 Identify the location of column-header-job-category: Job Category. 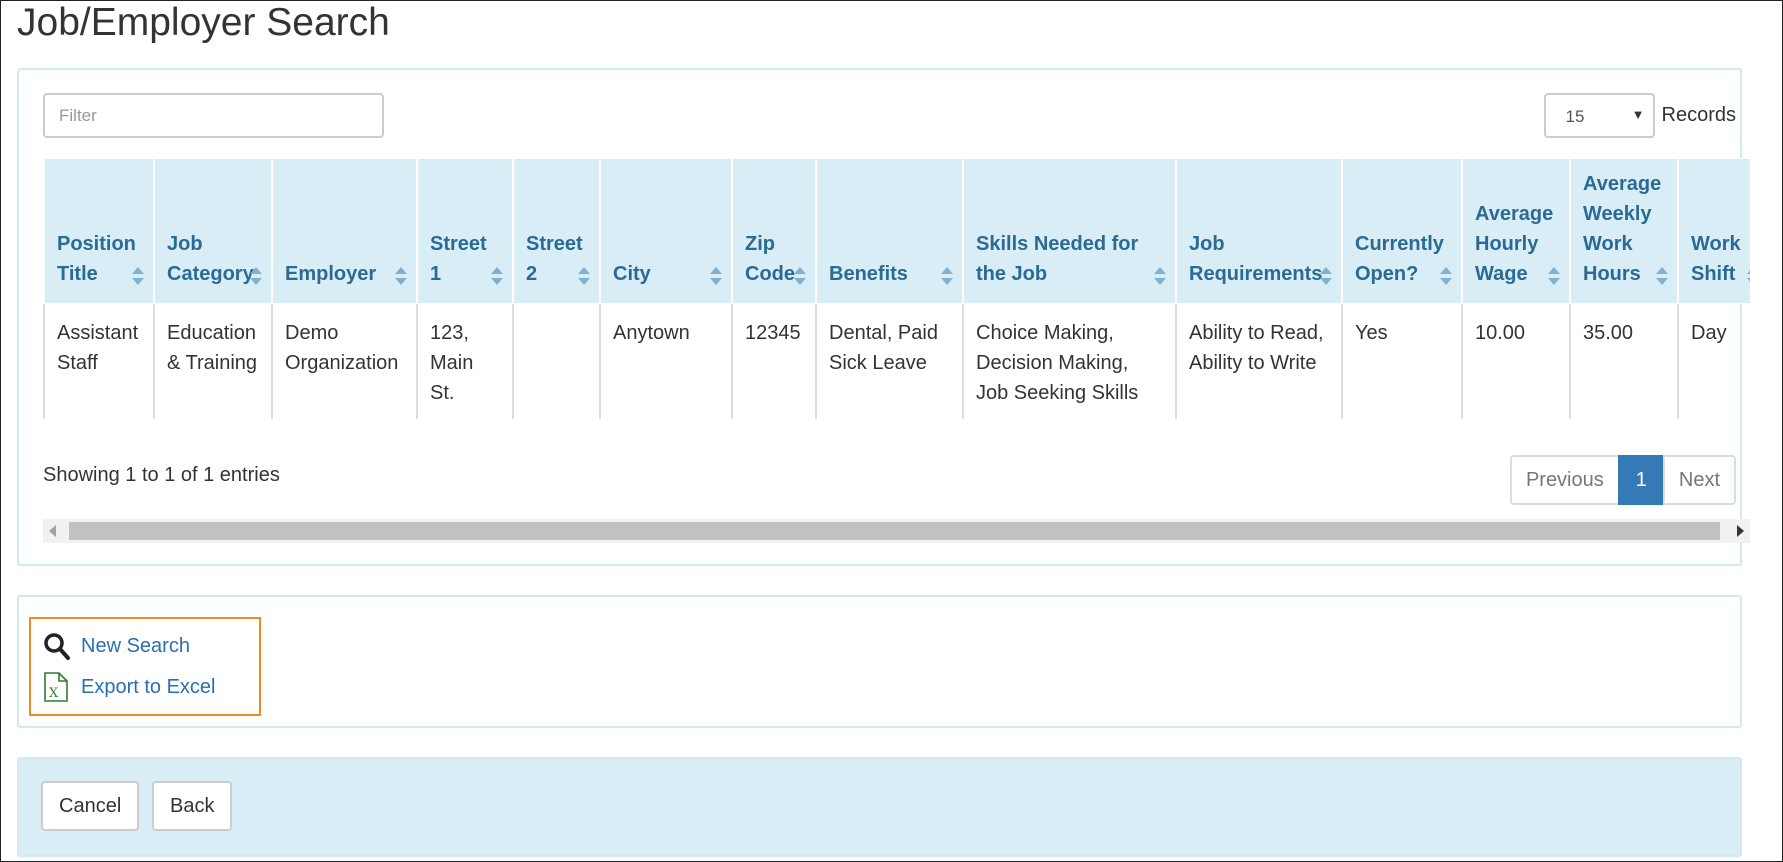
(213, 231).